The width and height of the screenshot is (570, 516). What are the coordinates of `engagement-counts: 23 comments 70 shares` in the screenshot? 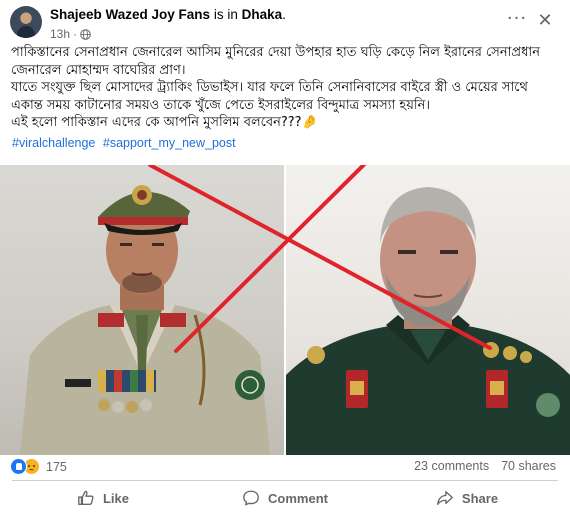 It's located at (485, 466).